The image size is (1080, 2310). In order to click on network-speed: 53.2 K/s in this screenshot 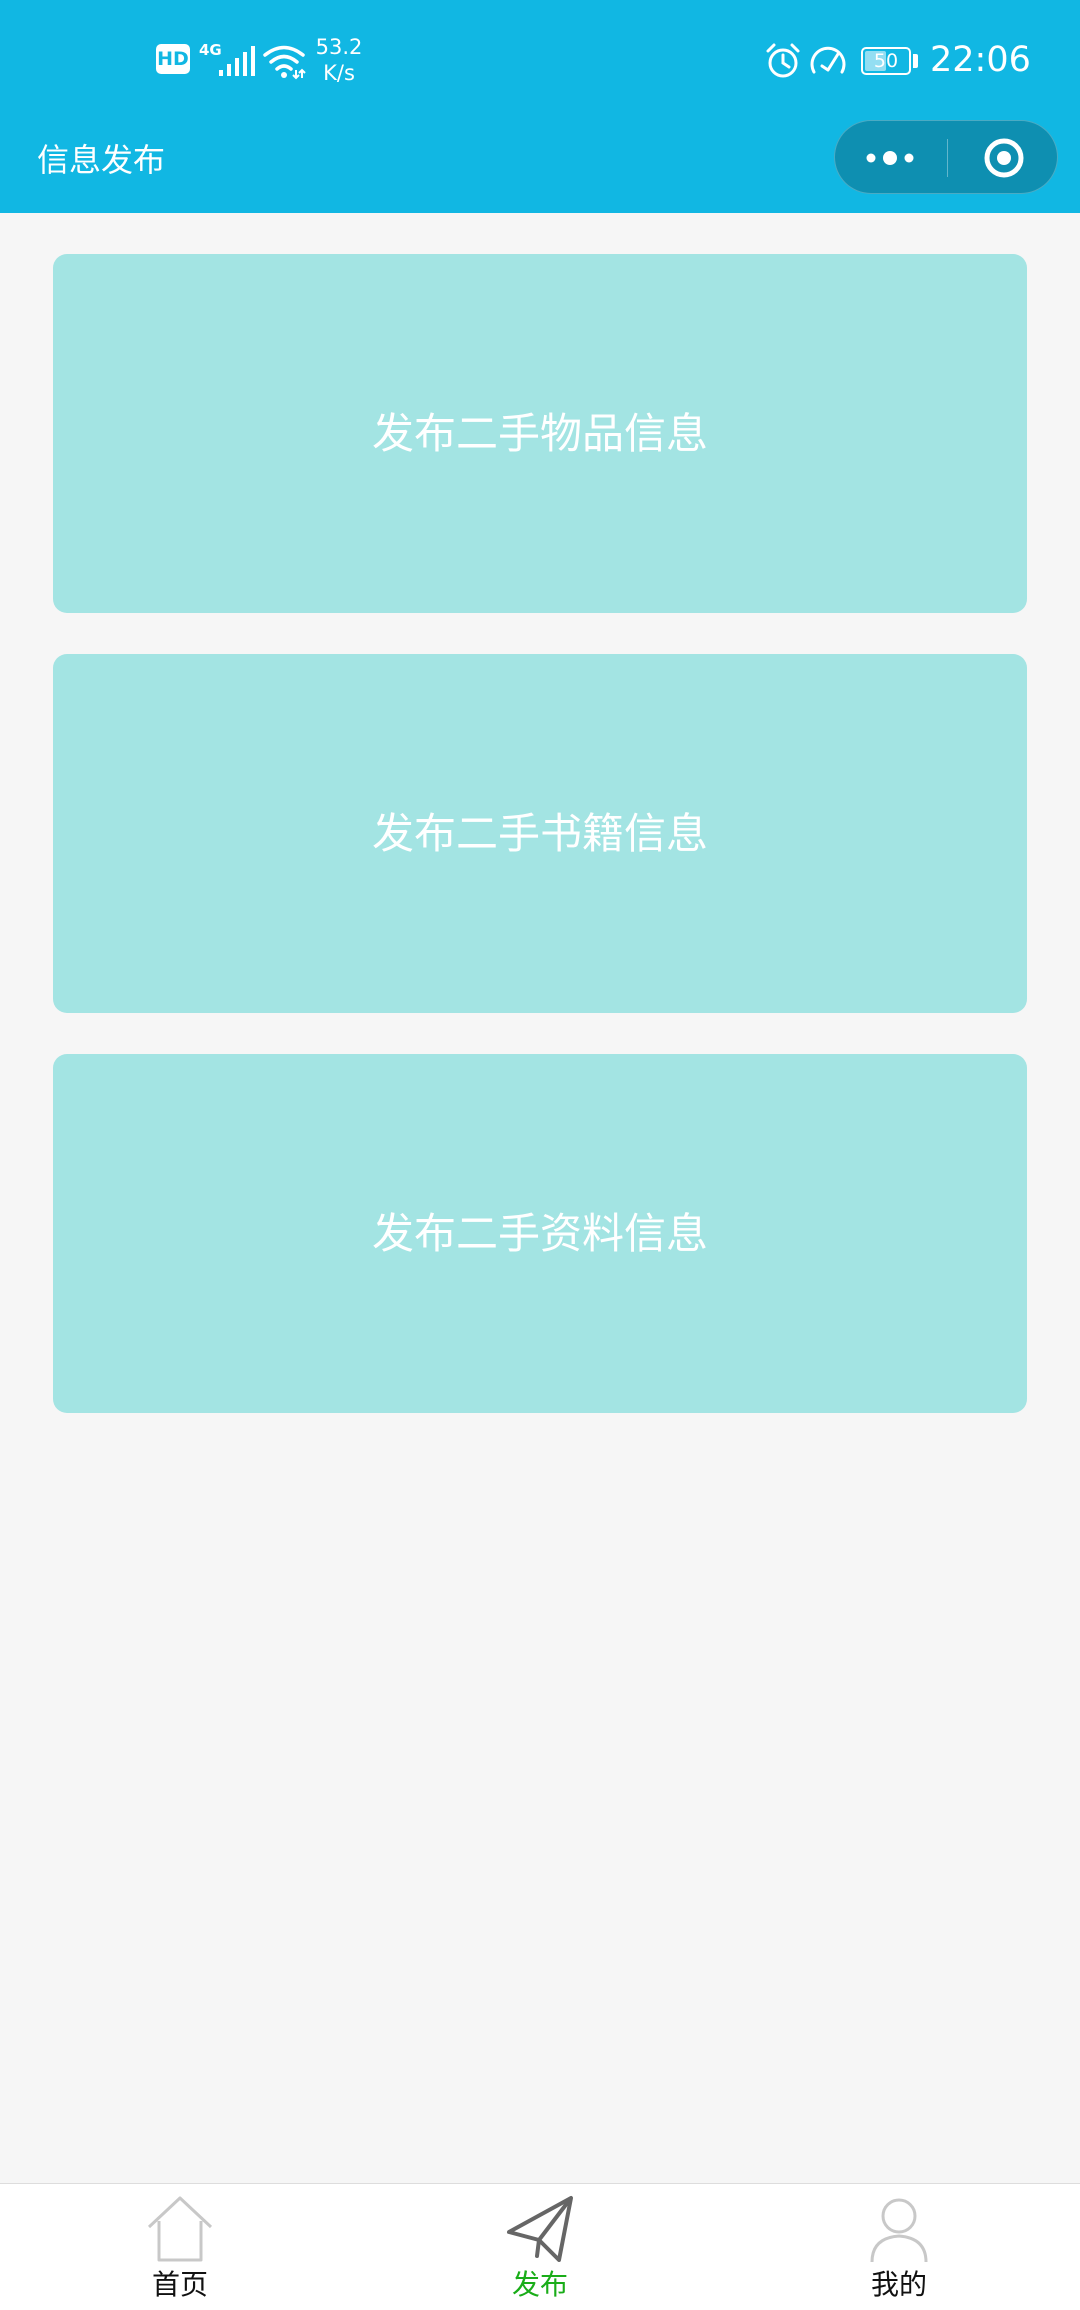, I will do `click(339, 60)`.